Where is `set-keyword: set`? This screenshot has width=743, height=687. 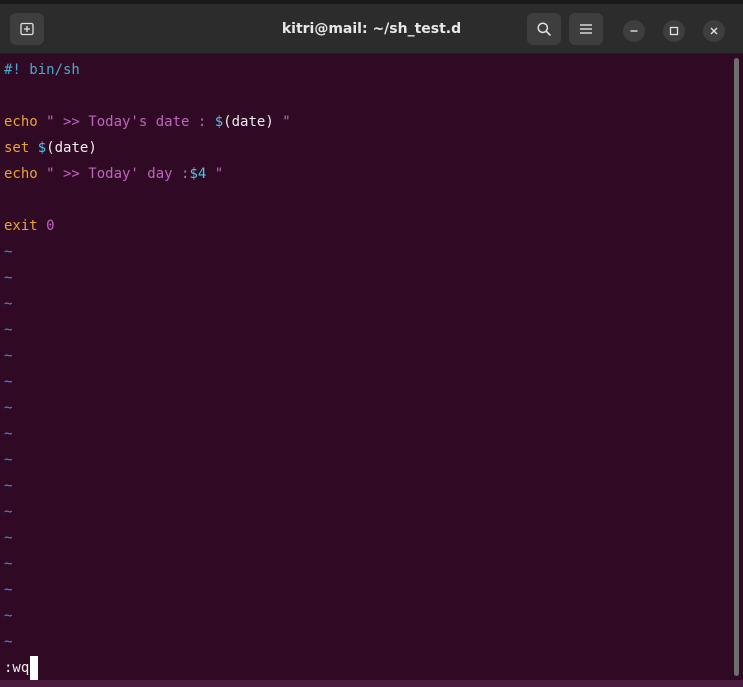
set-keyword: set is located at coordinates (17, 148).